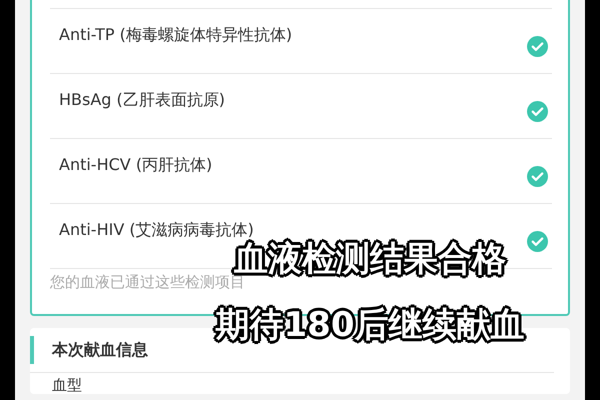  What do you see at coordinates (100, 350) in the screenshot?
I see `section-title: 本次献血信息` at bounding box center [100, 350].